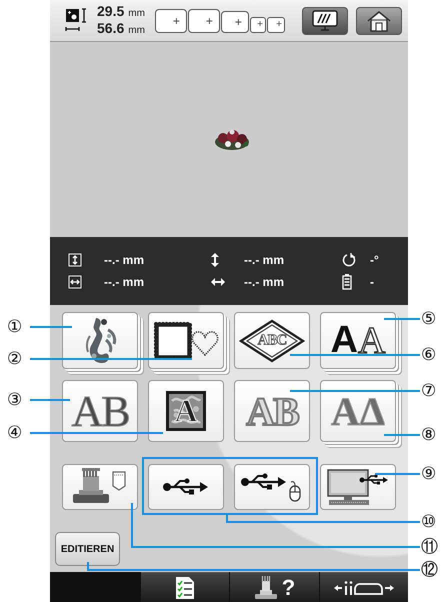  I want to click on checklist-button, so click(185, 587).